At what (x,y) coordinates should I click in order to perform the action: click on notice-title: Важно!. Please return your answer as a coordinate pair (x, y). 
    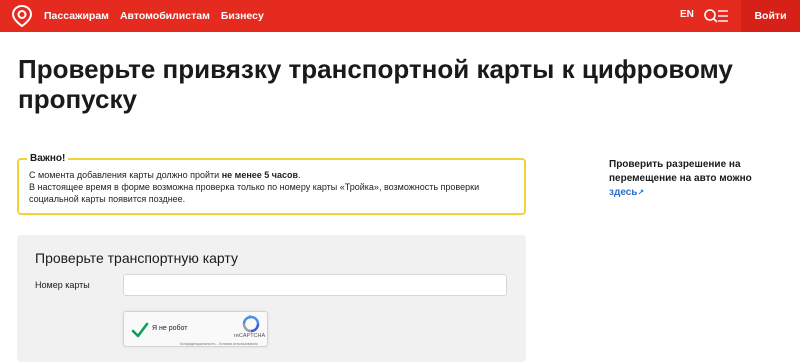
    Looking at the image, I should click on (48, 158).